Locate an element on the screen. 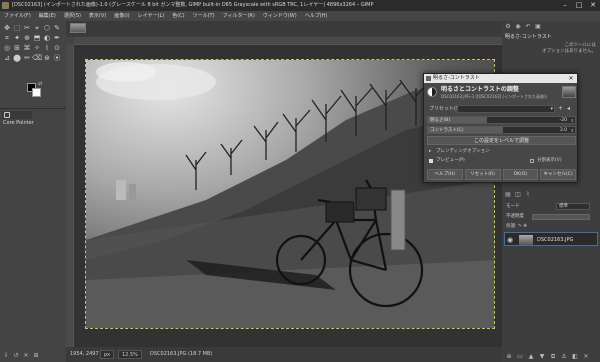  menu-colors: 色(C) is located at coordinates (178, 16).